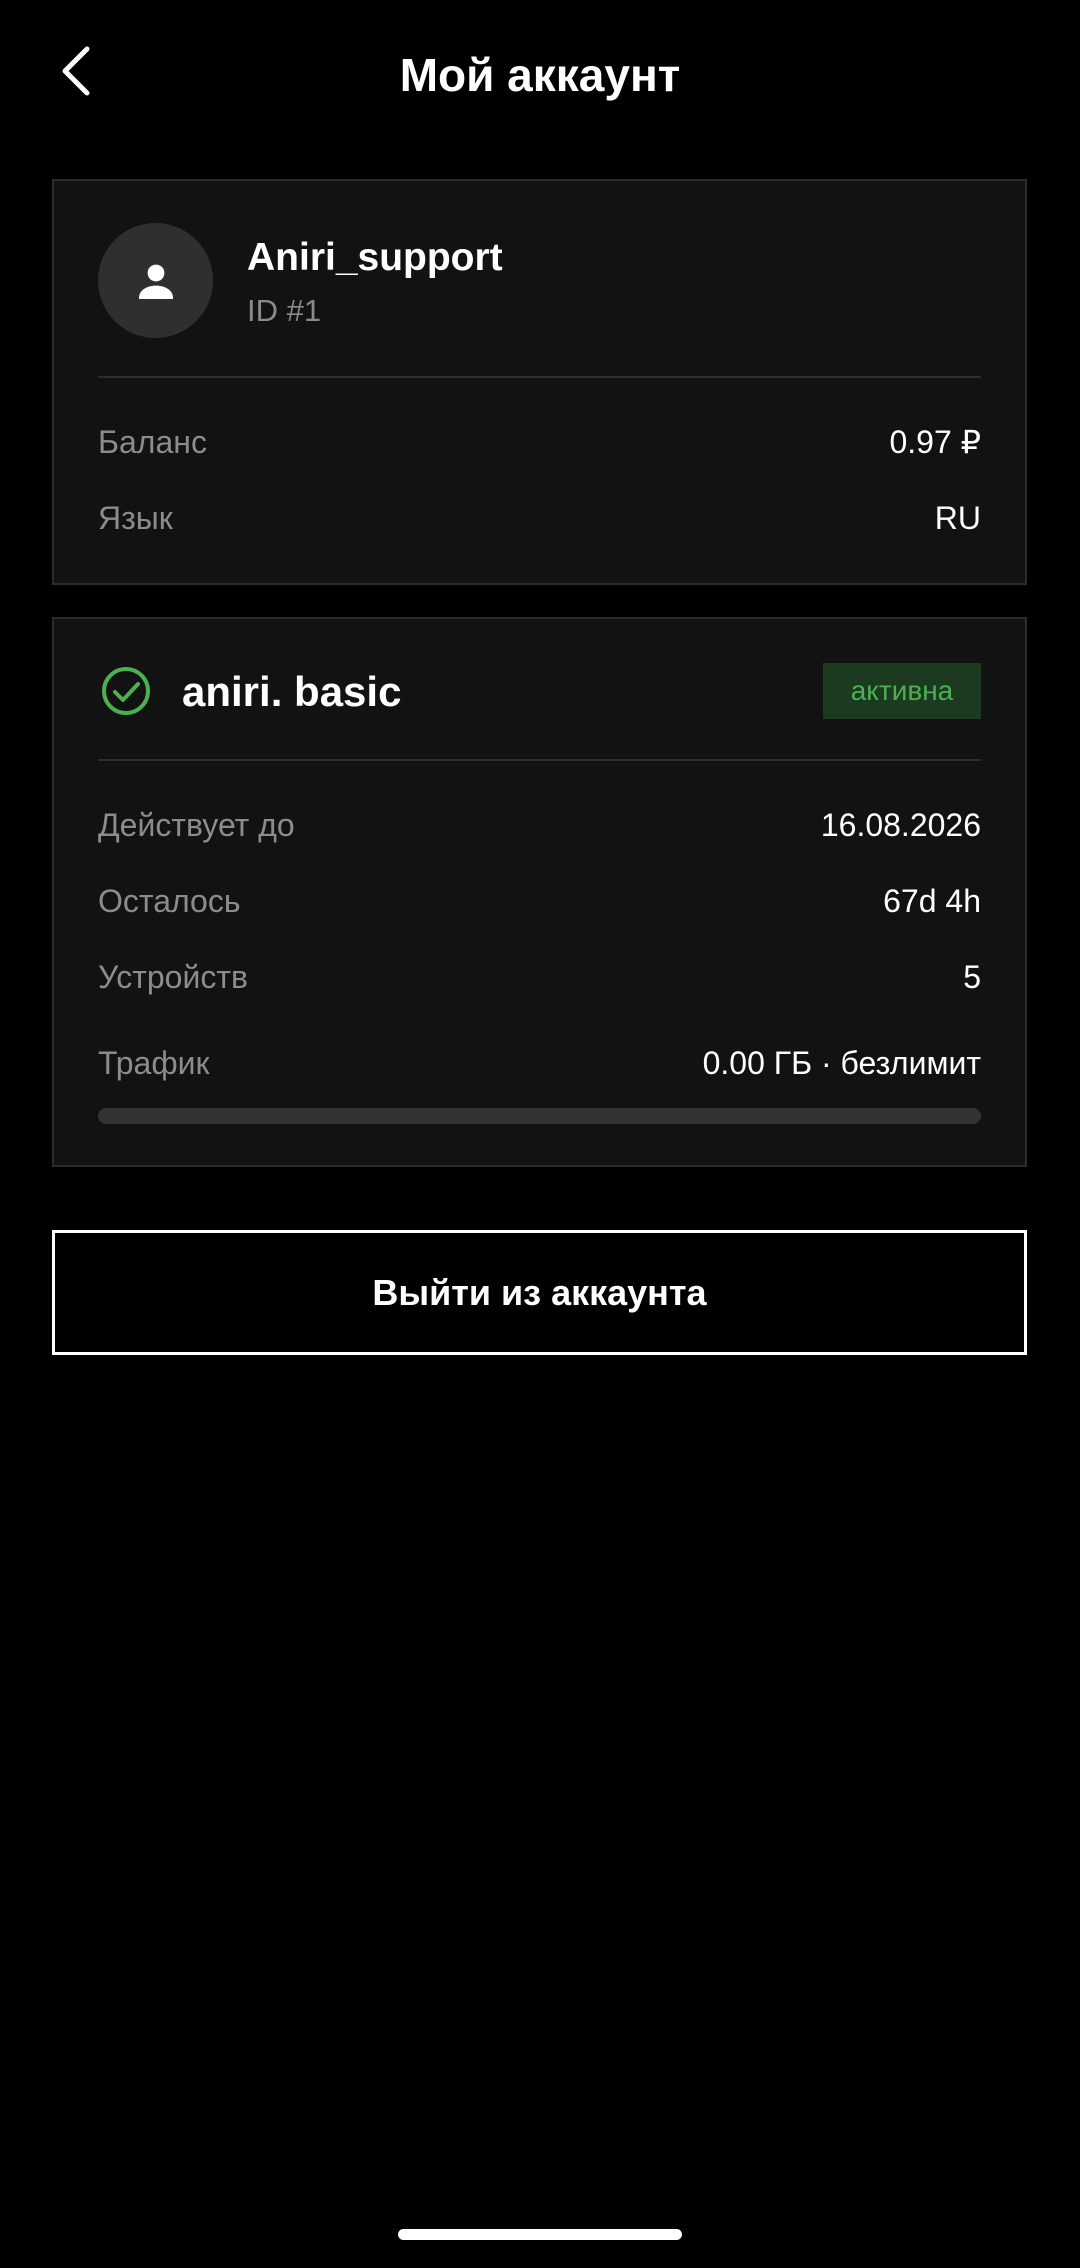  Describe the element at coordinates (173, 976) in the screenshot. I see `devices-label: Устройств` at that location.